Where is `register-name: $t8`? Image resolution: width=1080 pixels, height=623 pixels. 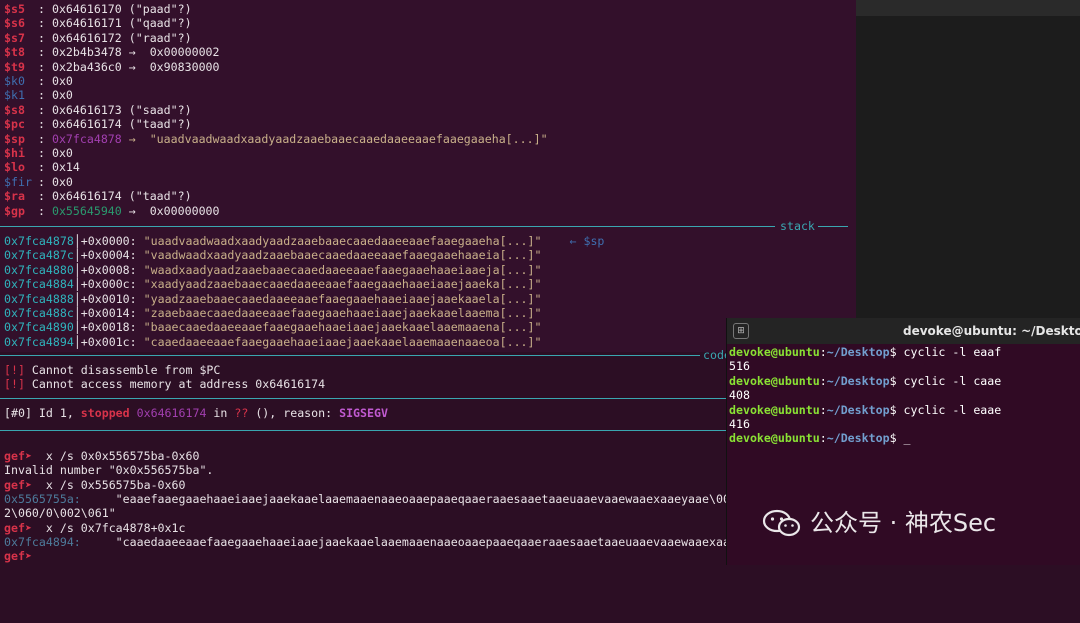 register-name: $t8 is located at coordinates (14, 52).